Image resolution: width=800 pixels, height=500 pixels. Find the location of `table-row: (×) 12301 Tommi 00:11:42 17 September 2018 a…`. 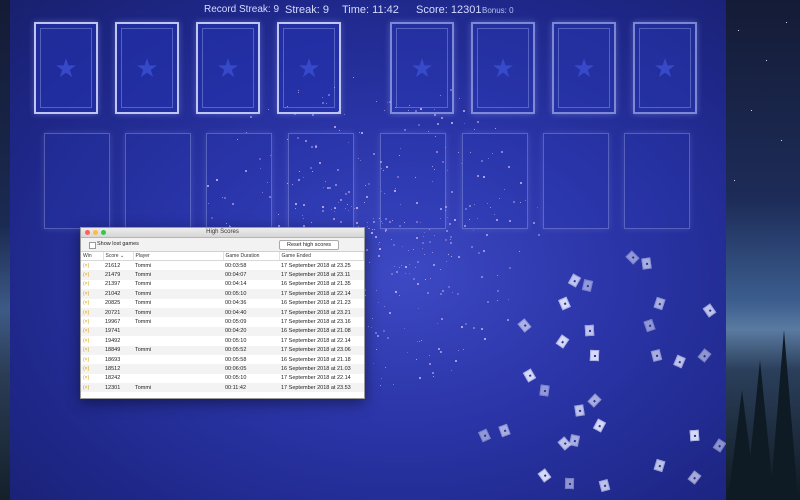

table-row: (×) 12301 Tommi 00:11:42 17 September 2018 a… is located at coordinates (222, 388).